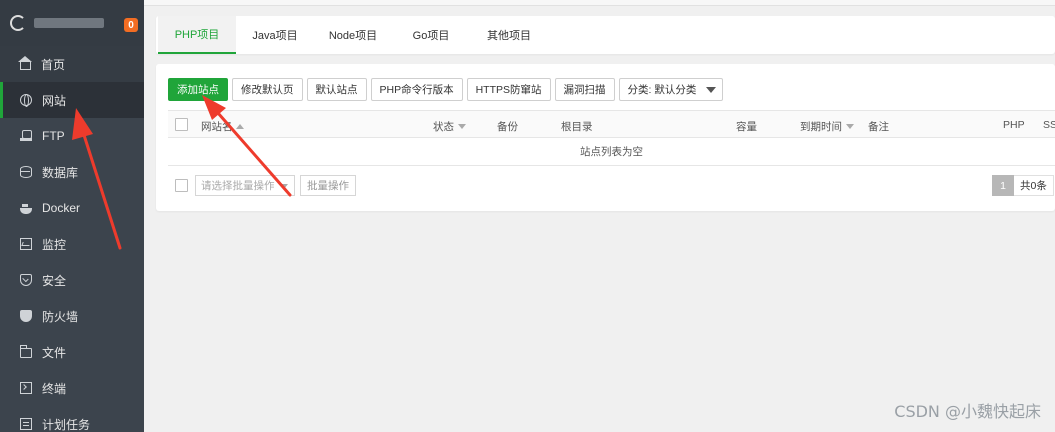  I want to click on modify-default-page-button: 修改默认页, so click(267, 89).